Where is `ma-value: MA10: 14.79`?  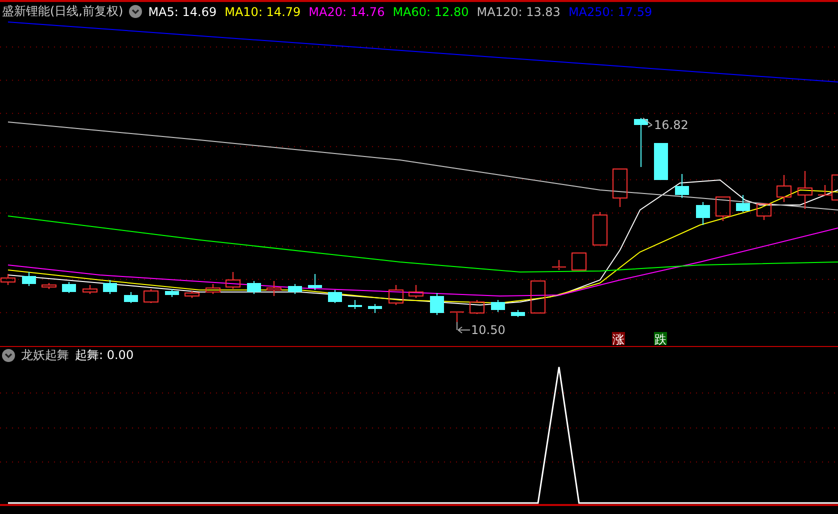
ma-value: MA10: 14.79 is located at coordinates (262, 11).